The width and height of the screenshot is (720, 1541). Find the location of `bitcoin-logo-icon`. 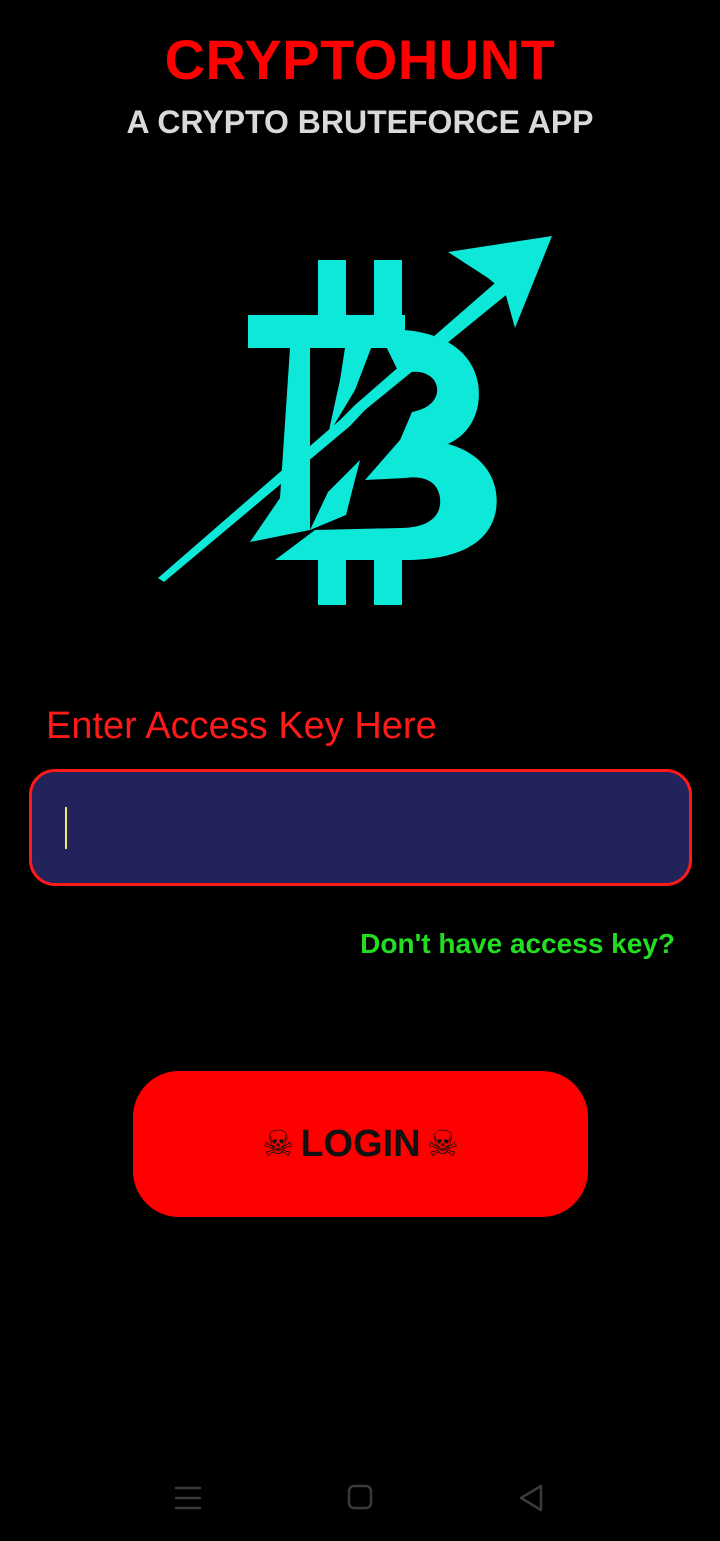

bitcoin-logo-icon is located at coordinates (355, 420).